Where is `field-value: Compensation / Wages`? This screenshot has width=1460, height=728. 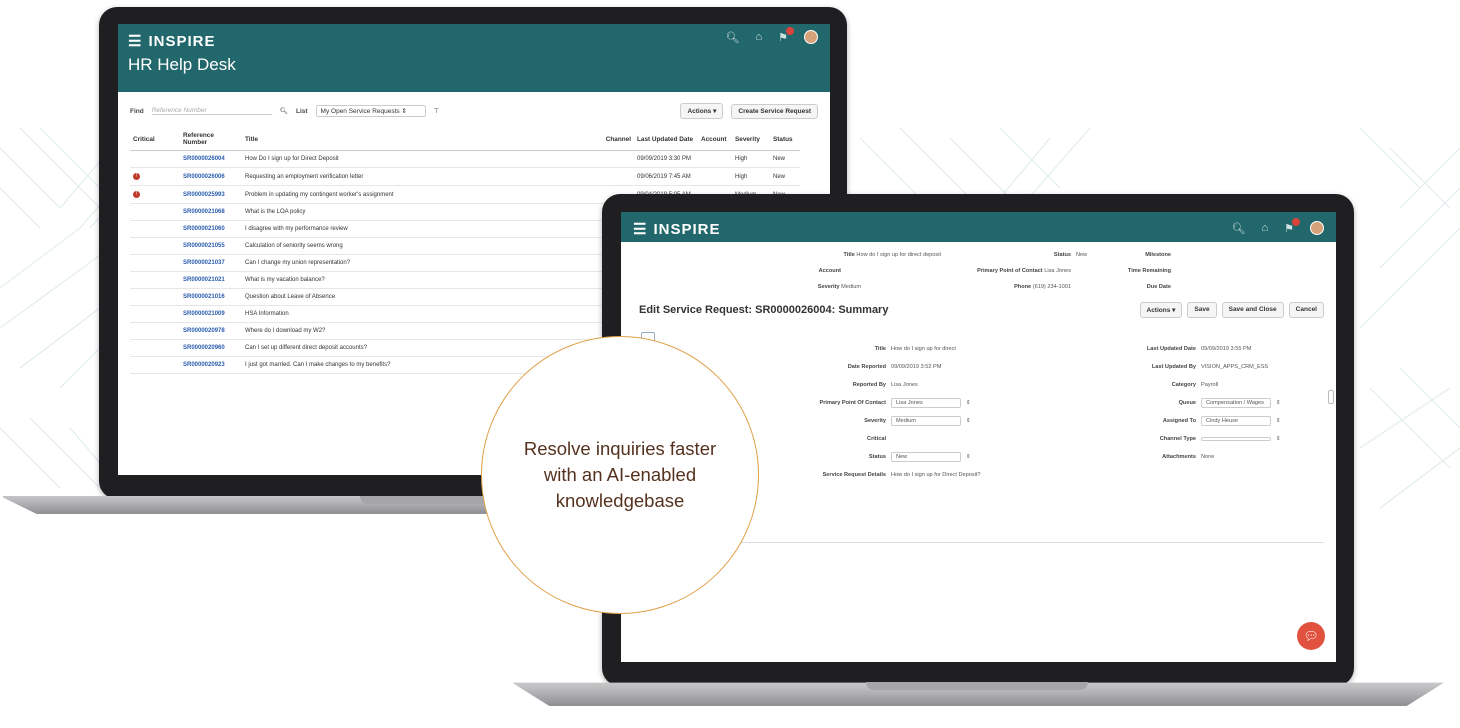
field-value: Compensation / Wages is located at coordinates (1236, 403).